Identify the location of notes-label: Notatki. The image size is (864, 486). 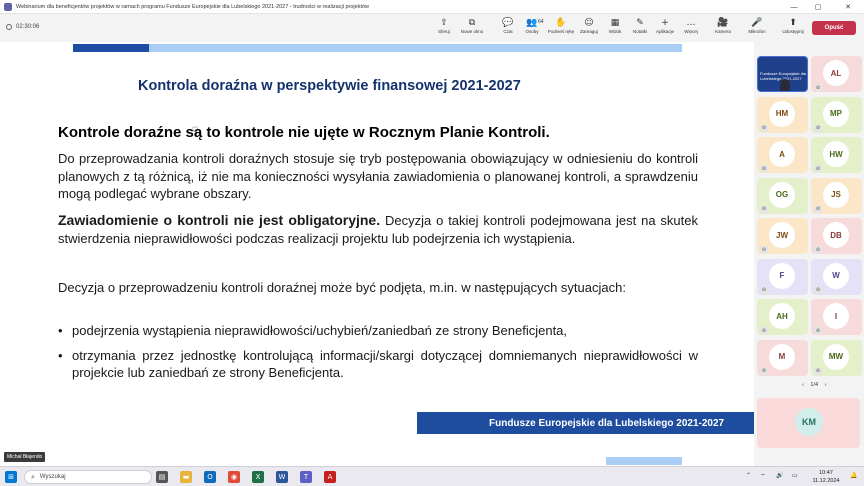
(639, 31).